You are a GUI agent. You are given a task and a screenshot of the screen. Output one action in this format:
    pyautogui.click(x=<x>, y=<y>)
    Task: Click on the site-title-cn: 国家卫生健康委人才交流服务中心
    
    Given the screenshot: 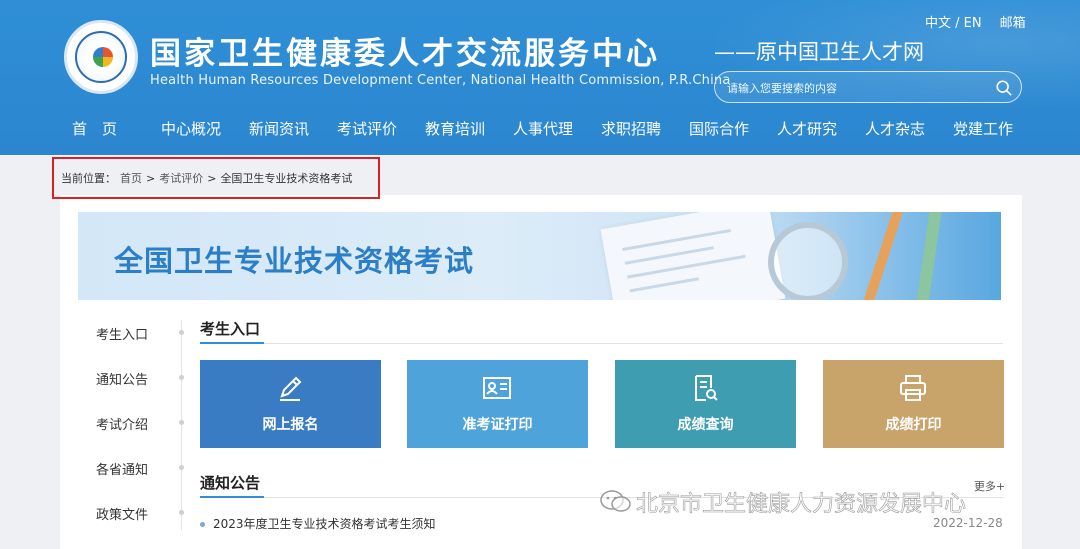 What is the action you would take?
    pyautogui.click(x=405, y=54)
    